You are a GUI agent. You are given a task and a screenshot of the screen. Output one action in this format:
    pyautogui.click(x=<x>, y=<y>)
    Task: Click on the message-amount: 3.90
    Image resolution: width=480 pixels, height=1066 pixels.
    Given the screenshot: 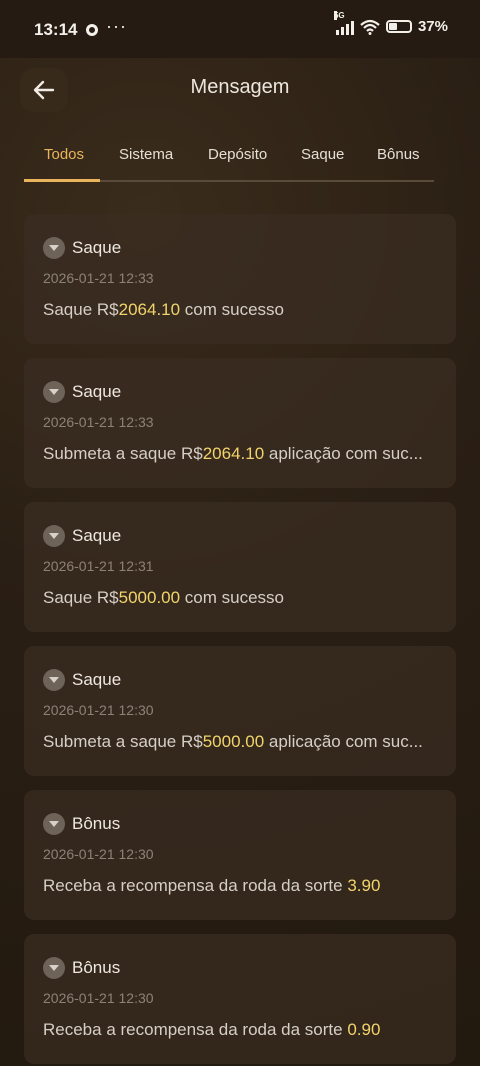 What is the action you would take?
    pyautogui.click(x=364, y=885)
    